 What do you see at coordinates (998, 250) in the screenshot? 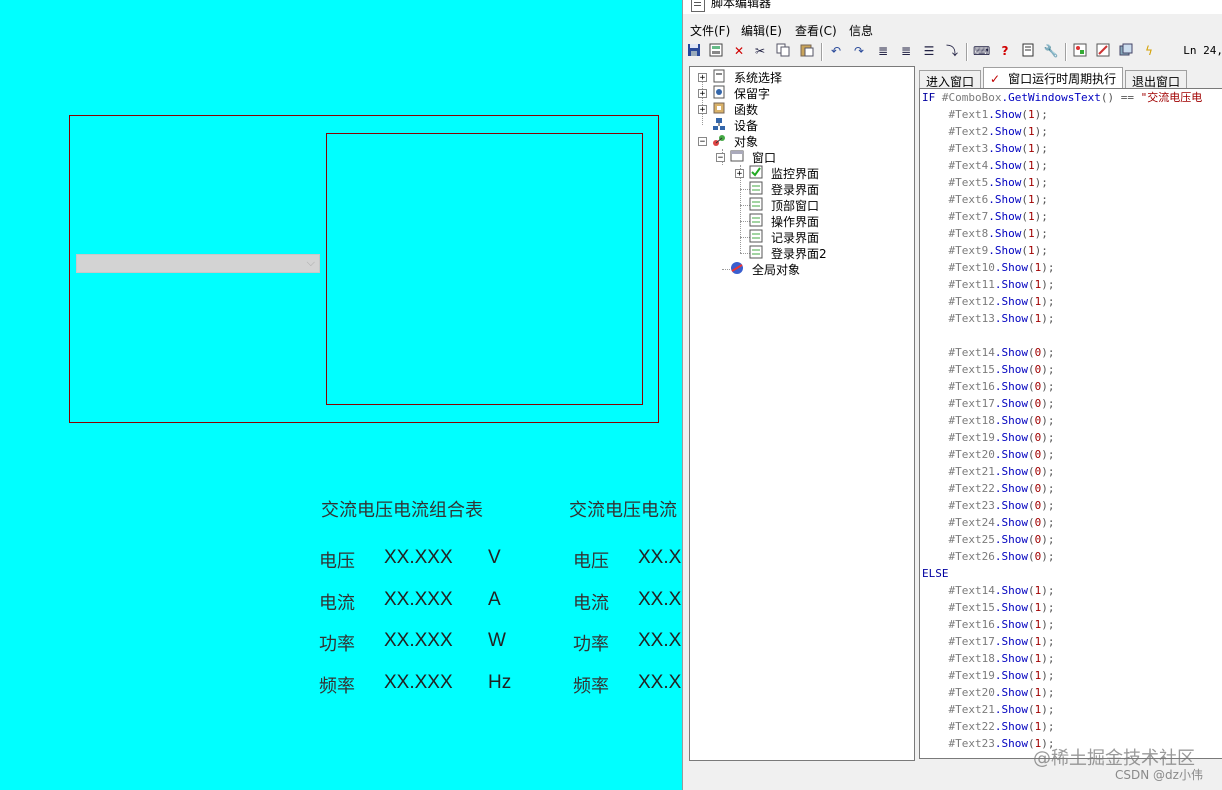
I see `code-line: #Text9.Show(1);` at bounding box center [998, 250].